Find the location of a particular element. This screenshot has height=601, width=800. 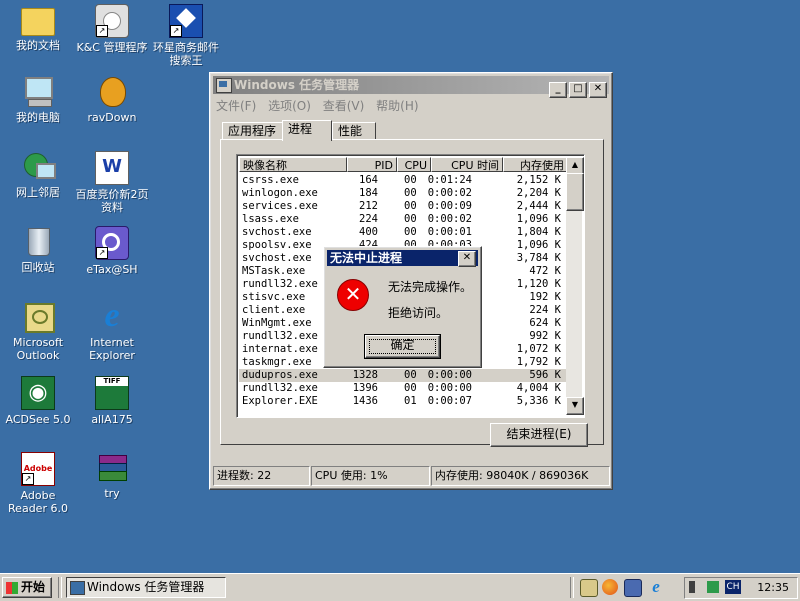

process-name-cell: spoolsv.exe is located at coordinates (277, 245).